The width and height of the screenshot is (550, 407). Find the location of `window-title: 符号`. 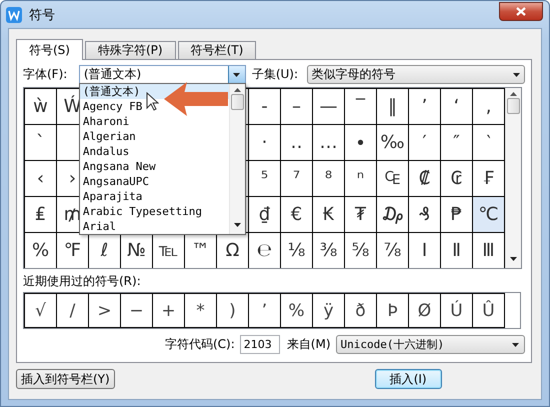

window-title: 符号 is located at coordinates (42, 15).